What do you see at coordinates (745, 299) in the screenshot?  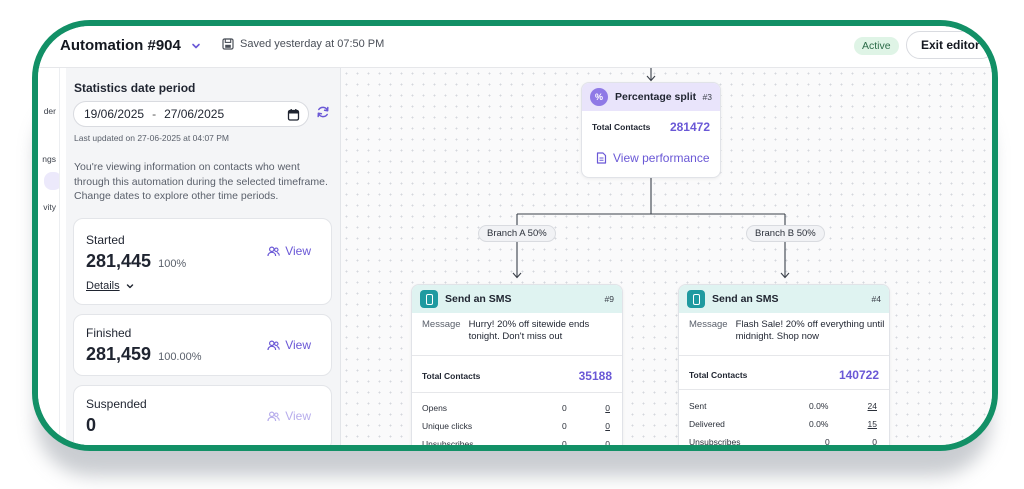 I see `node-title: Send an SMS` at bounding box center [745, 299].